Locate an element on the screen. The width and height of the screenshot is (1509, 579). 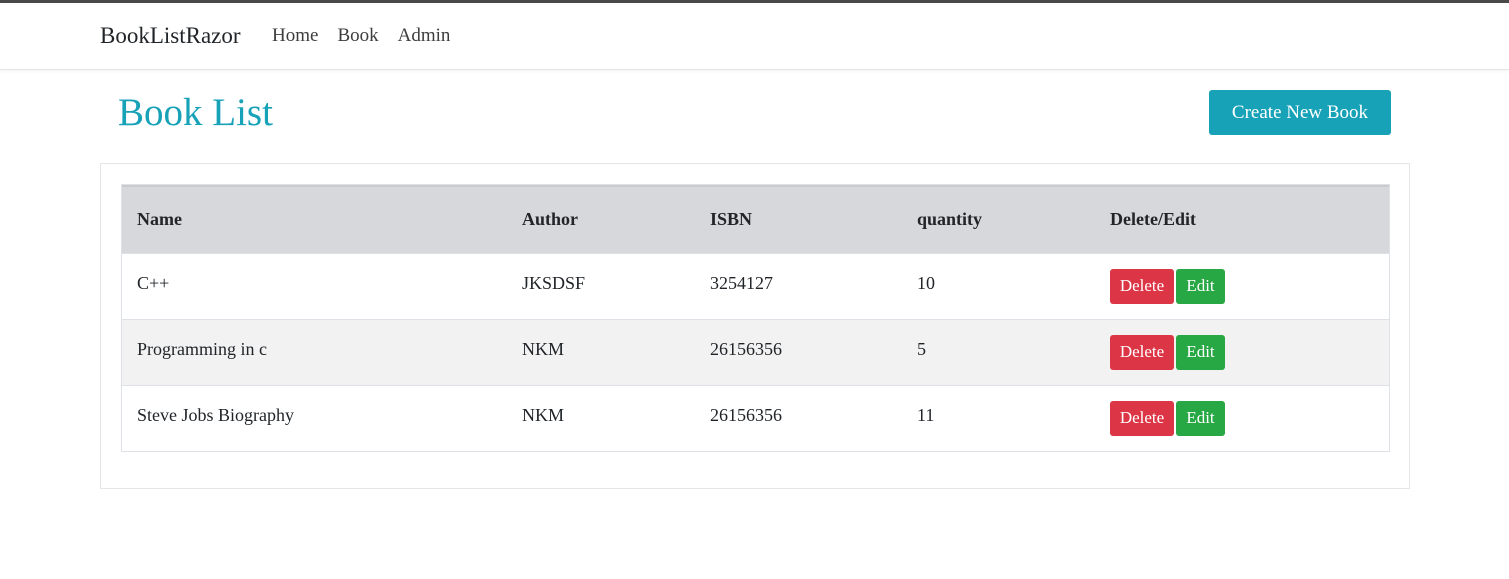
book-name: C++ is located at coordinates (153, 282).